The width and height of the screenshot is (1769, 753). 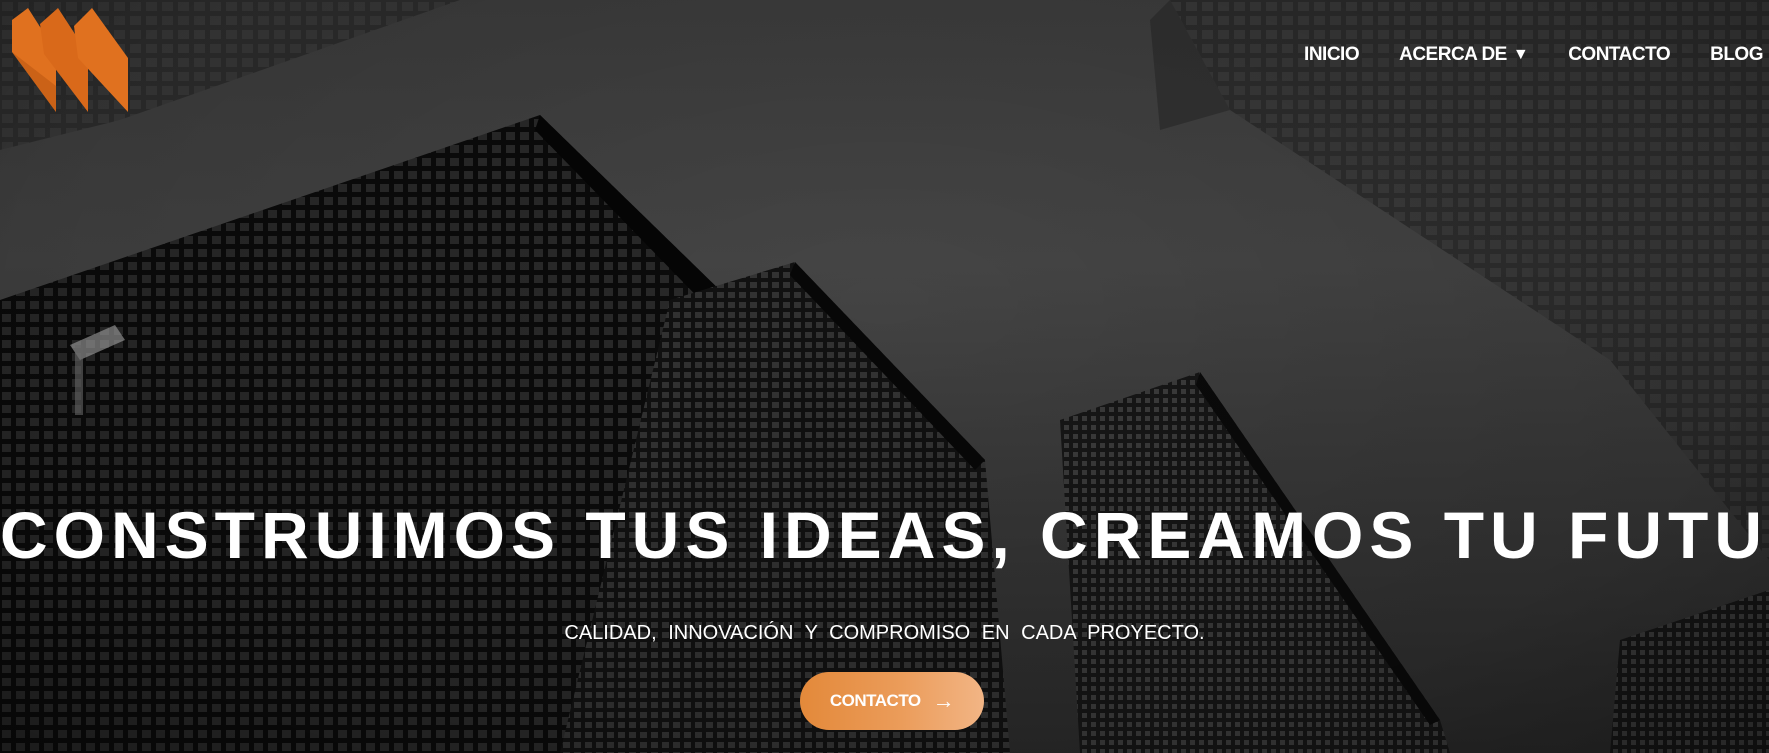 I want to click on nav-item-label: CONTACTO, so click(x=1619, y=54).